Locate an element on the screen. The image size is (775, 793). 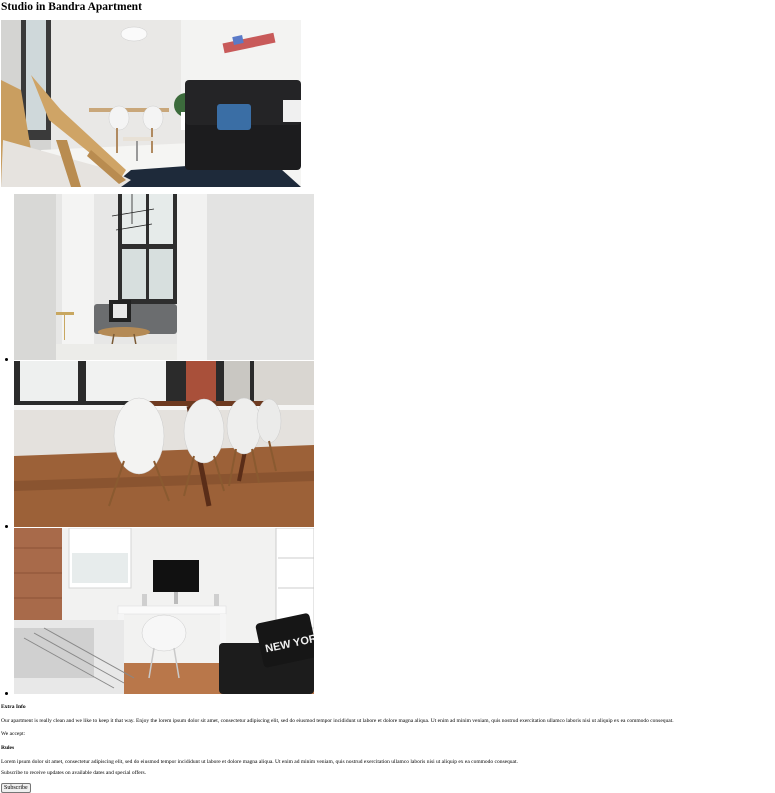
rules-heading: Rules is located at coordinates (8, 748).